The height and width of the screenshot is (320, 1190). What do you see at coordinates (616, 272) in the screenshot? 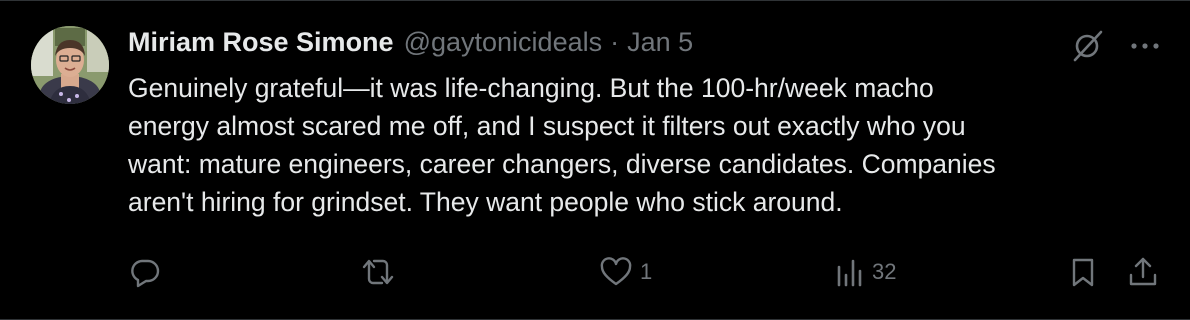
I see `heart-icon` at bounding box center [616, 272].